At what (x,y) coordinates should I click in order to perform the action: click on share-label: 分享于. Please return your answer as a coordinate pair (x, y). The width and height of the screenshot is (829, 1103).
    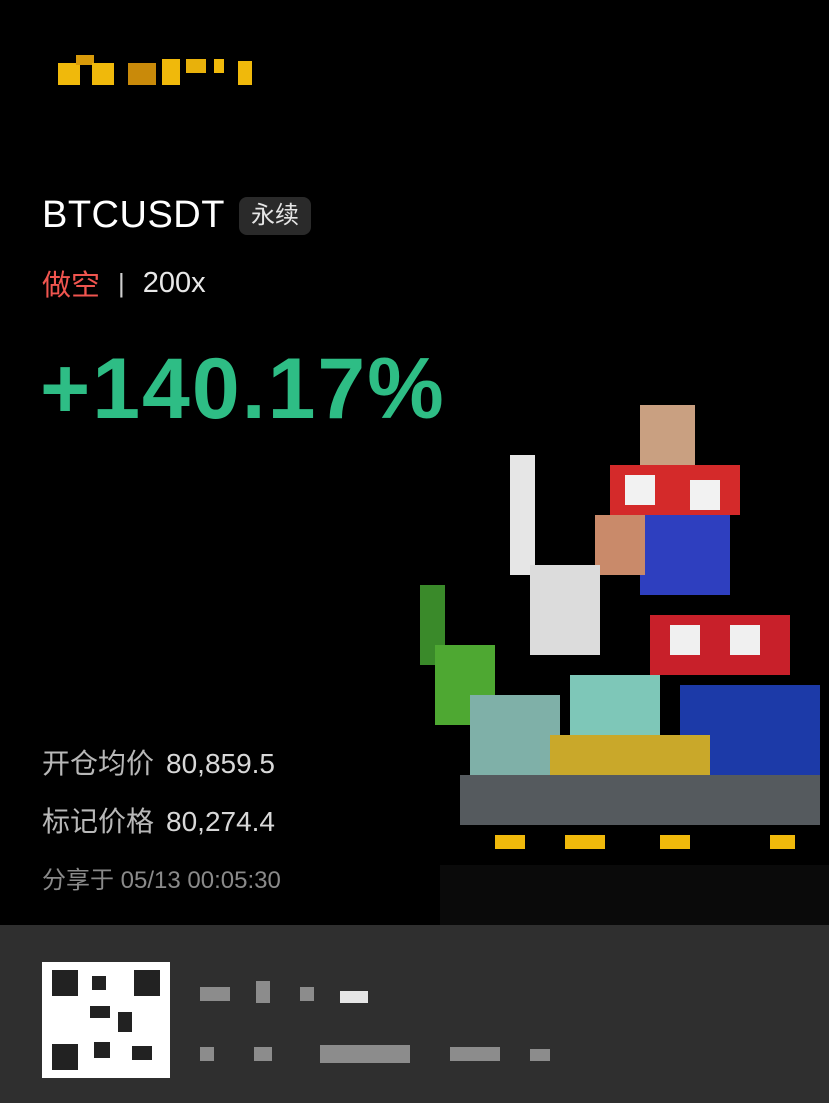
    Looking at the image, I should click on (78, 880).